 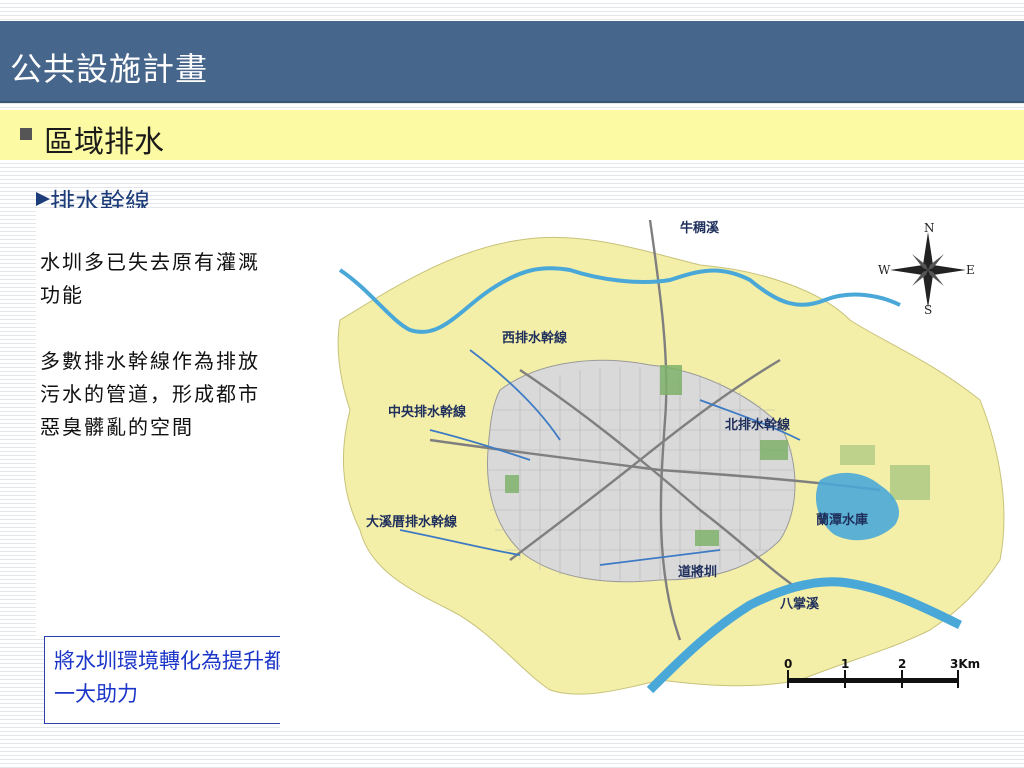 What do you see at coordinates (928, 270) in the screenshot?
I see `compass-rose-icon` at bounding box center [928, 270].